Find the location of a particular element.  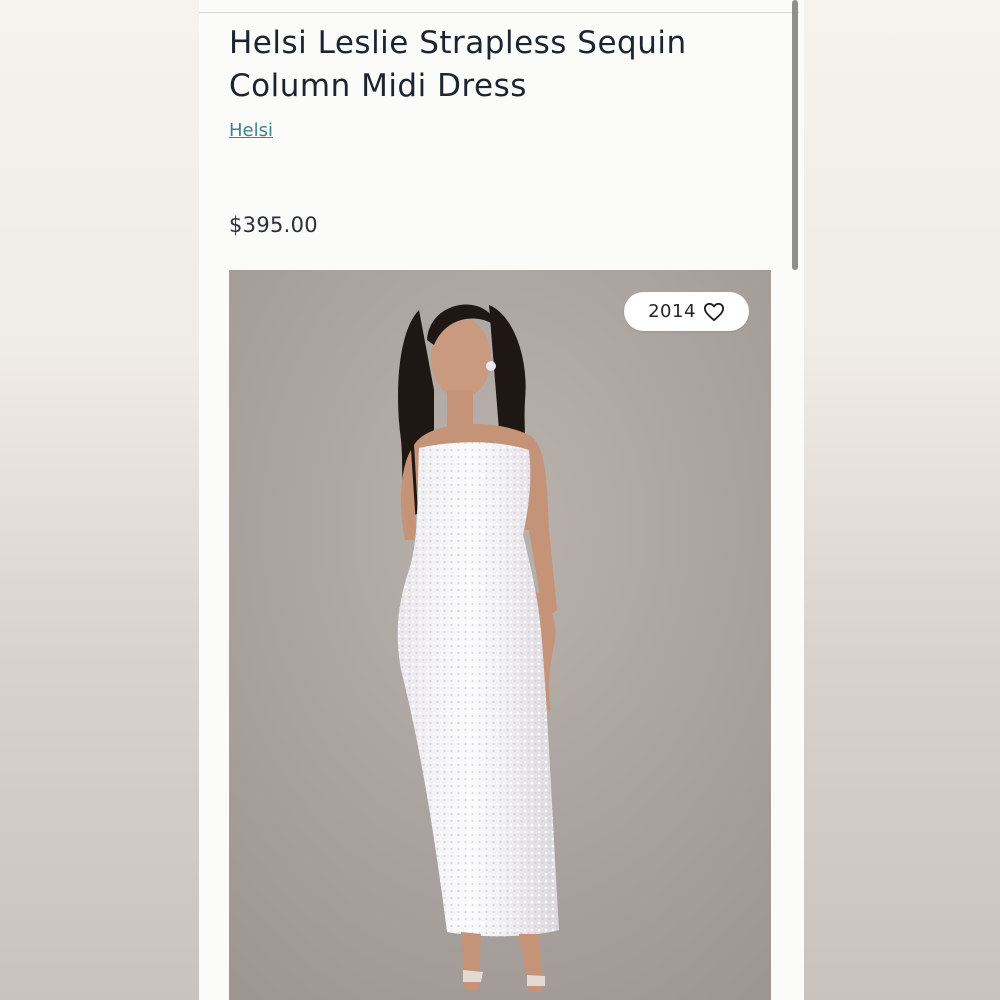

brand-link: Helsi is located at coordinates (251, 130).